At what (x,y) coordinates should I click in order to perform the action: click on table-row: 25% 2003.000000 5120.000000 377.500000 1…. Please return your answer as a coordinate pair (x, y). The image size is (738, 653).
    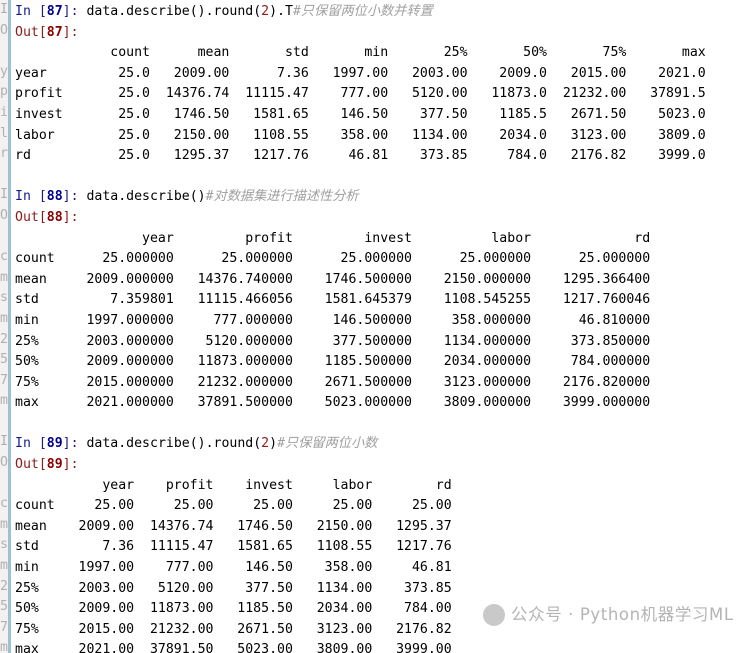
    Looking at the image, I should click on (333, 341).